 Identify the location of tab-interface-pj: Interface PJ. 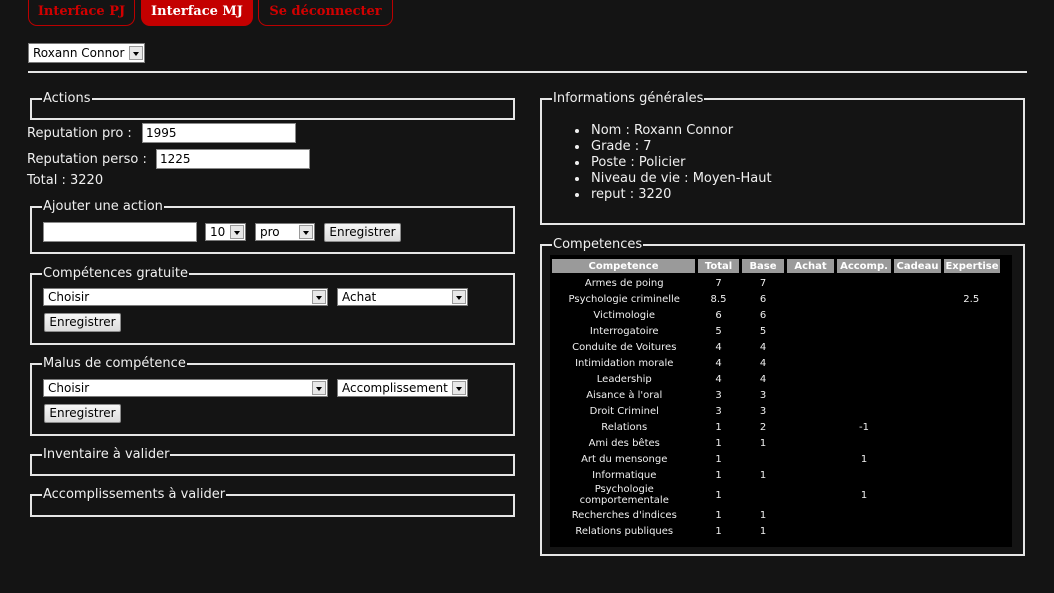
(81, 13).